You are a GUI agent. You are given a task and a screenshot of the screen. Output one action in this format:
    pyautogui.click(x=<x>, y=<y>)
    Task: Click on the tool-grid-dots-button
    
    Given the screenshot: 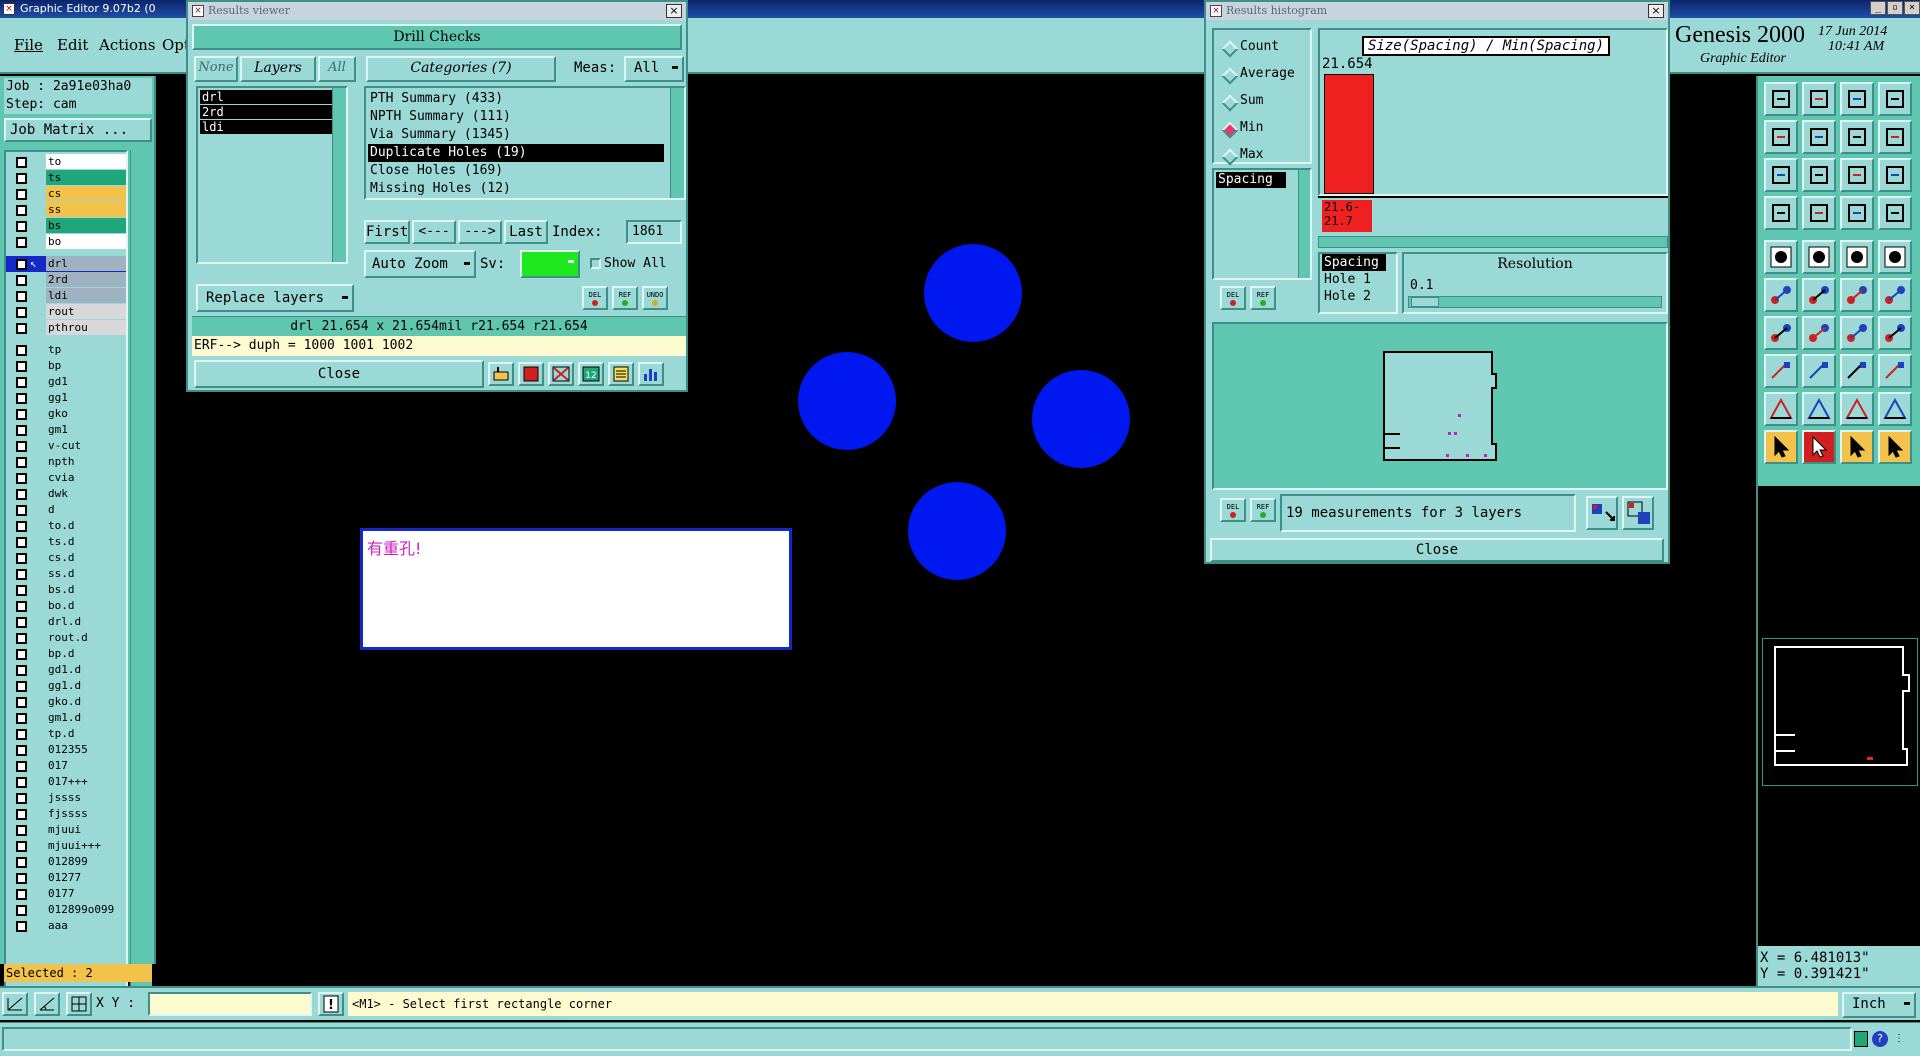 What is the action you would take?
    pyautogui.click(x=1781, y=371)
    